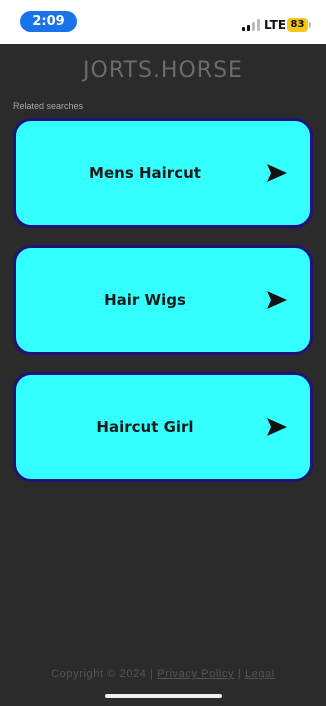  I want to click on site-title: JORTS.HORSE, so click(163, 70).